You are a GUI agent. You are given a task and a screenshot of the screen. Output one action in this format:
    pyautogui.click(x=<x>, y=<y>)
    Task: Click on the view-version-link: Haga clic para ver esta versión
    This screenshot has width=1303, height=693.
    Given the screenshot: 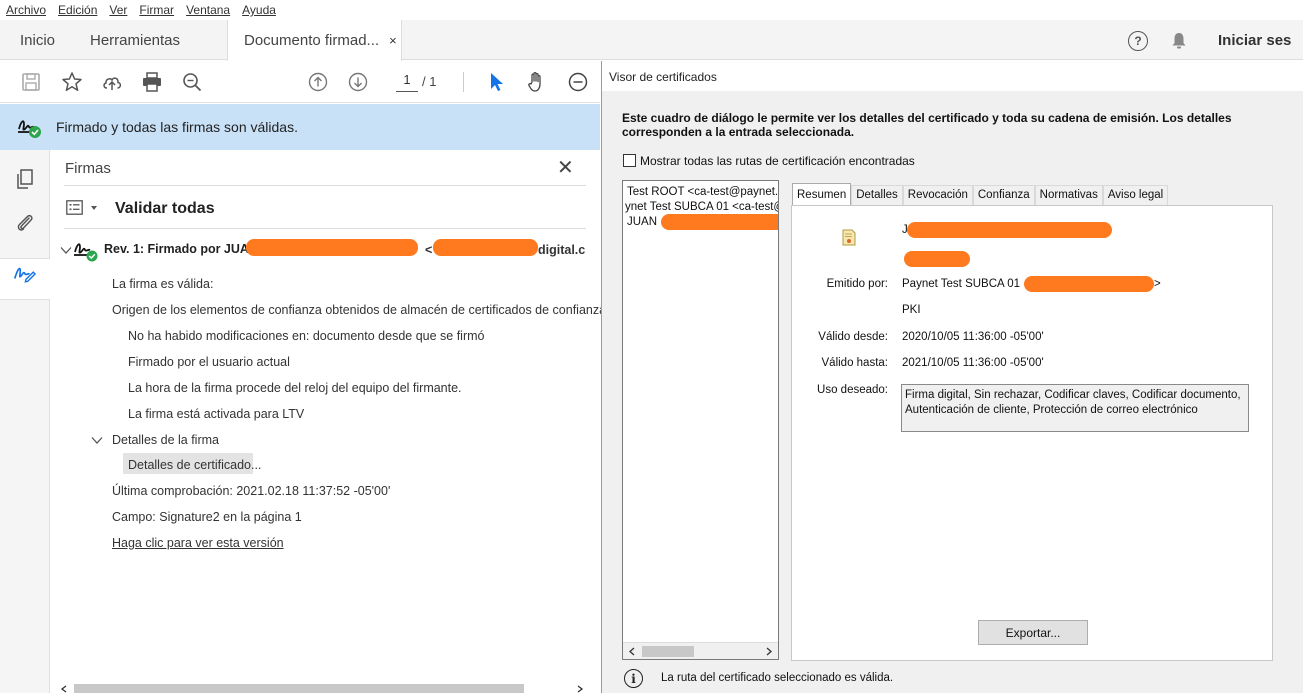 What is the action you would take?
    pyautogui.click(x=198, y=543)
    